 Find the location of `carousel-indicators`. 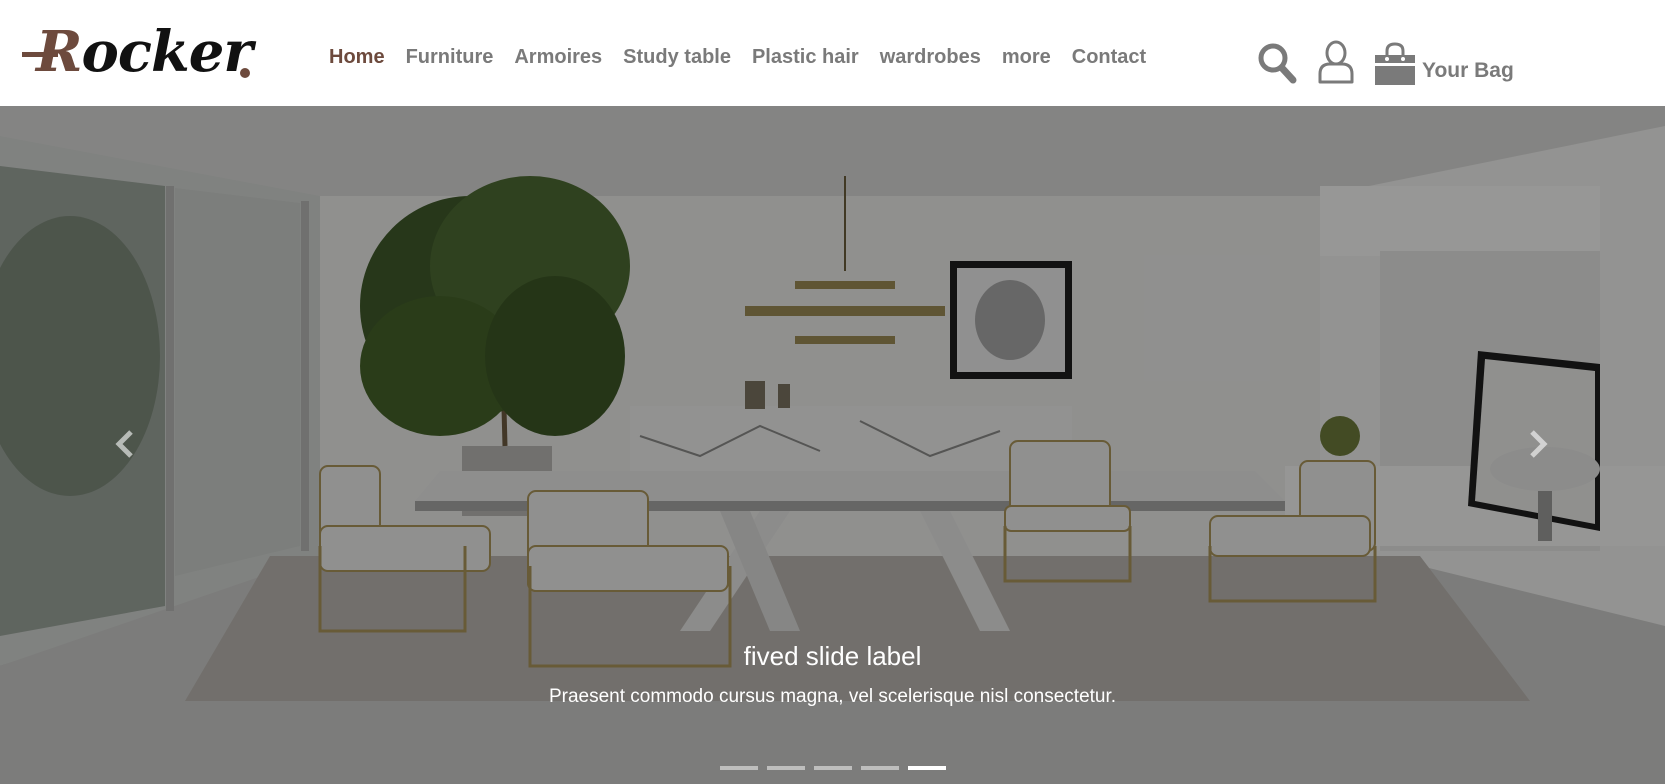

carousel-indicators is located at coordinates (837, 768).